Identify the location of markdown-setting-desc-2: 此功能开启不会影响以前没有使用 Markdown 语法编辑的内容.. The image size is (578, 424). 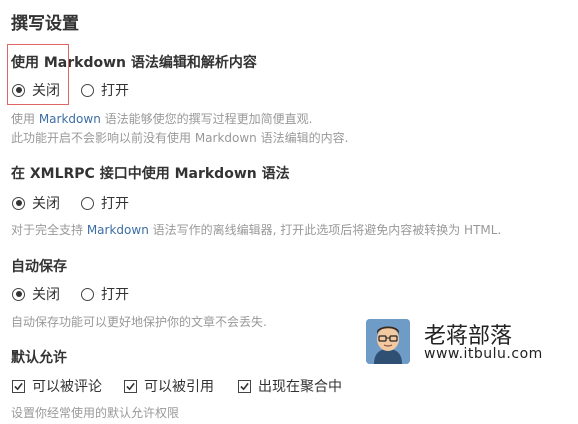
(180, 138).